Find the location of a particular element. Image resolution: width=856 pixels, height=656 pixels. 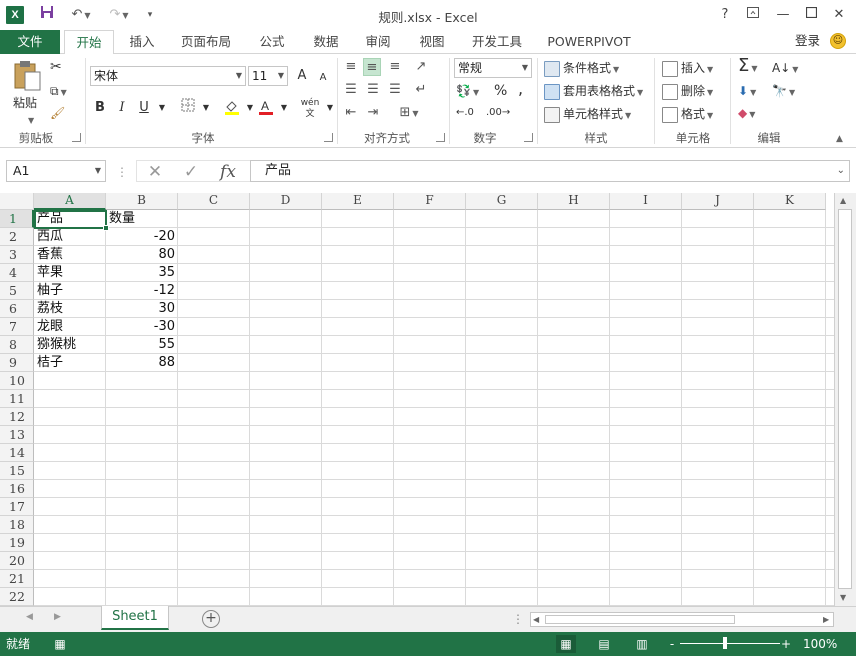

row-header-1: 1 is located at coordinates (17, 219).